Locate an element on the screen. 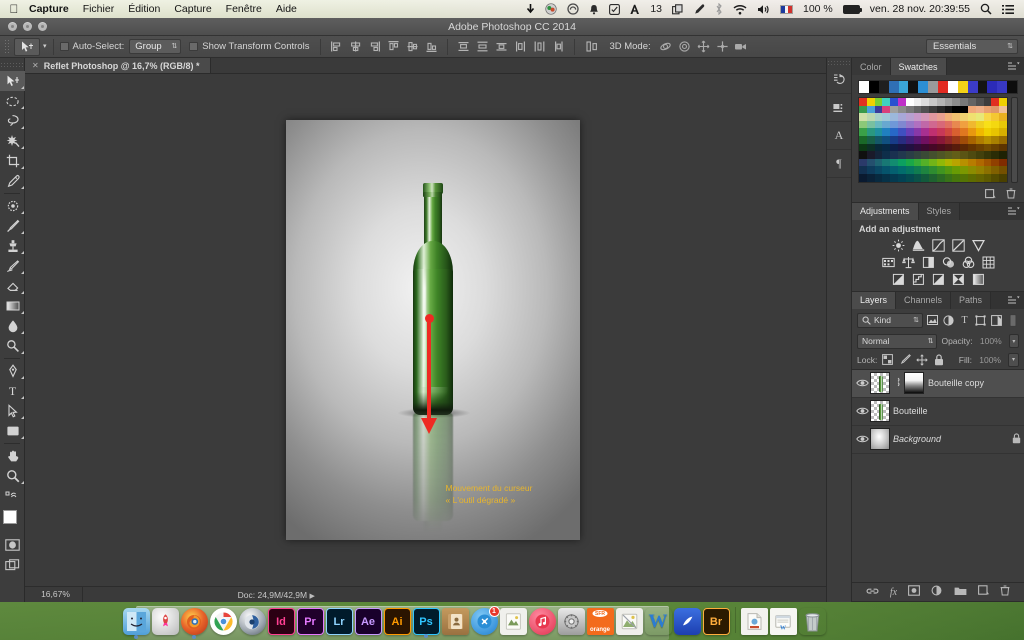  invert-icon is located at coordinates (898, 279).